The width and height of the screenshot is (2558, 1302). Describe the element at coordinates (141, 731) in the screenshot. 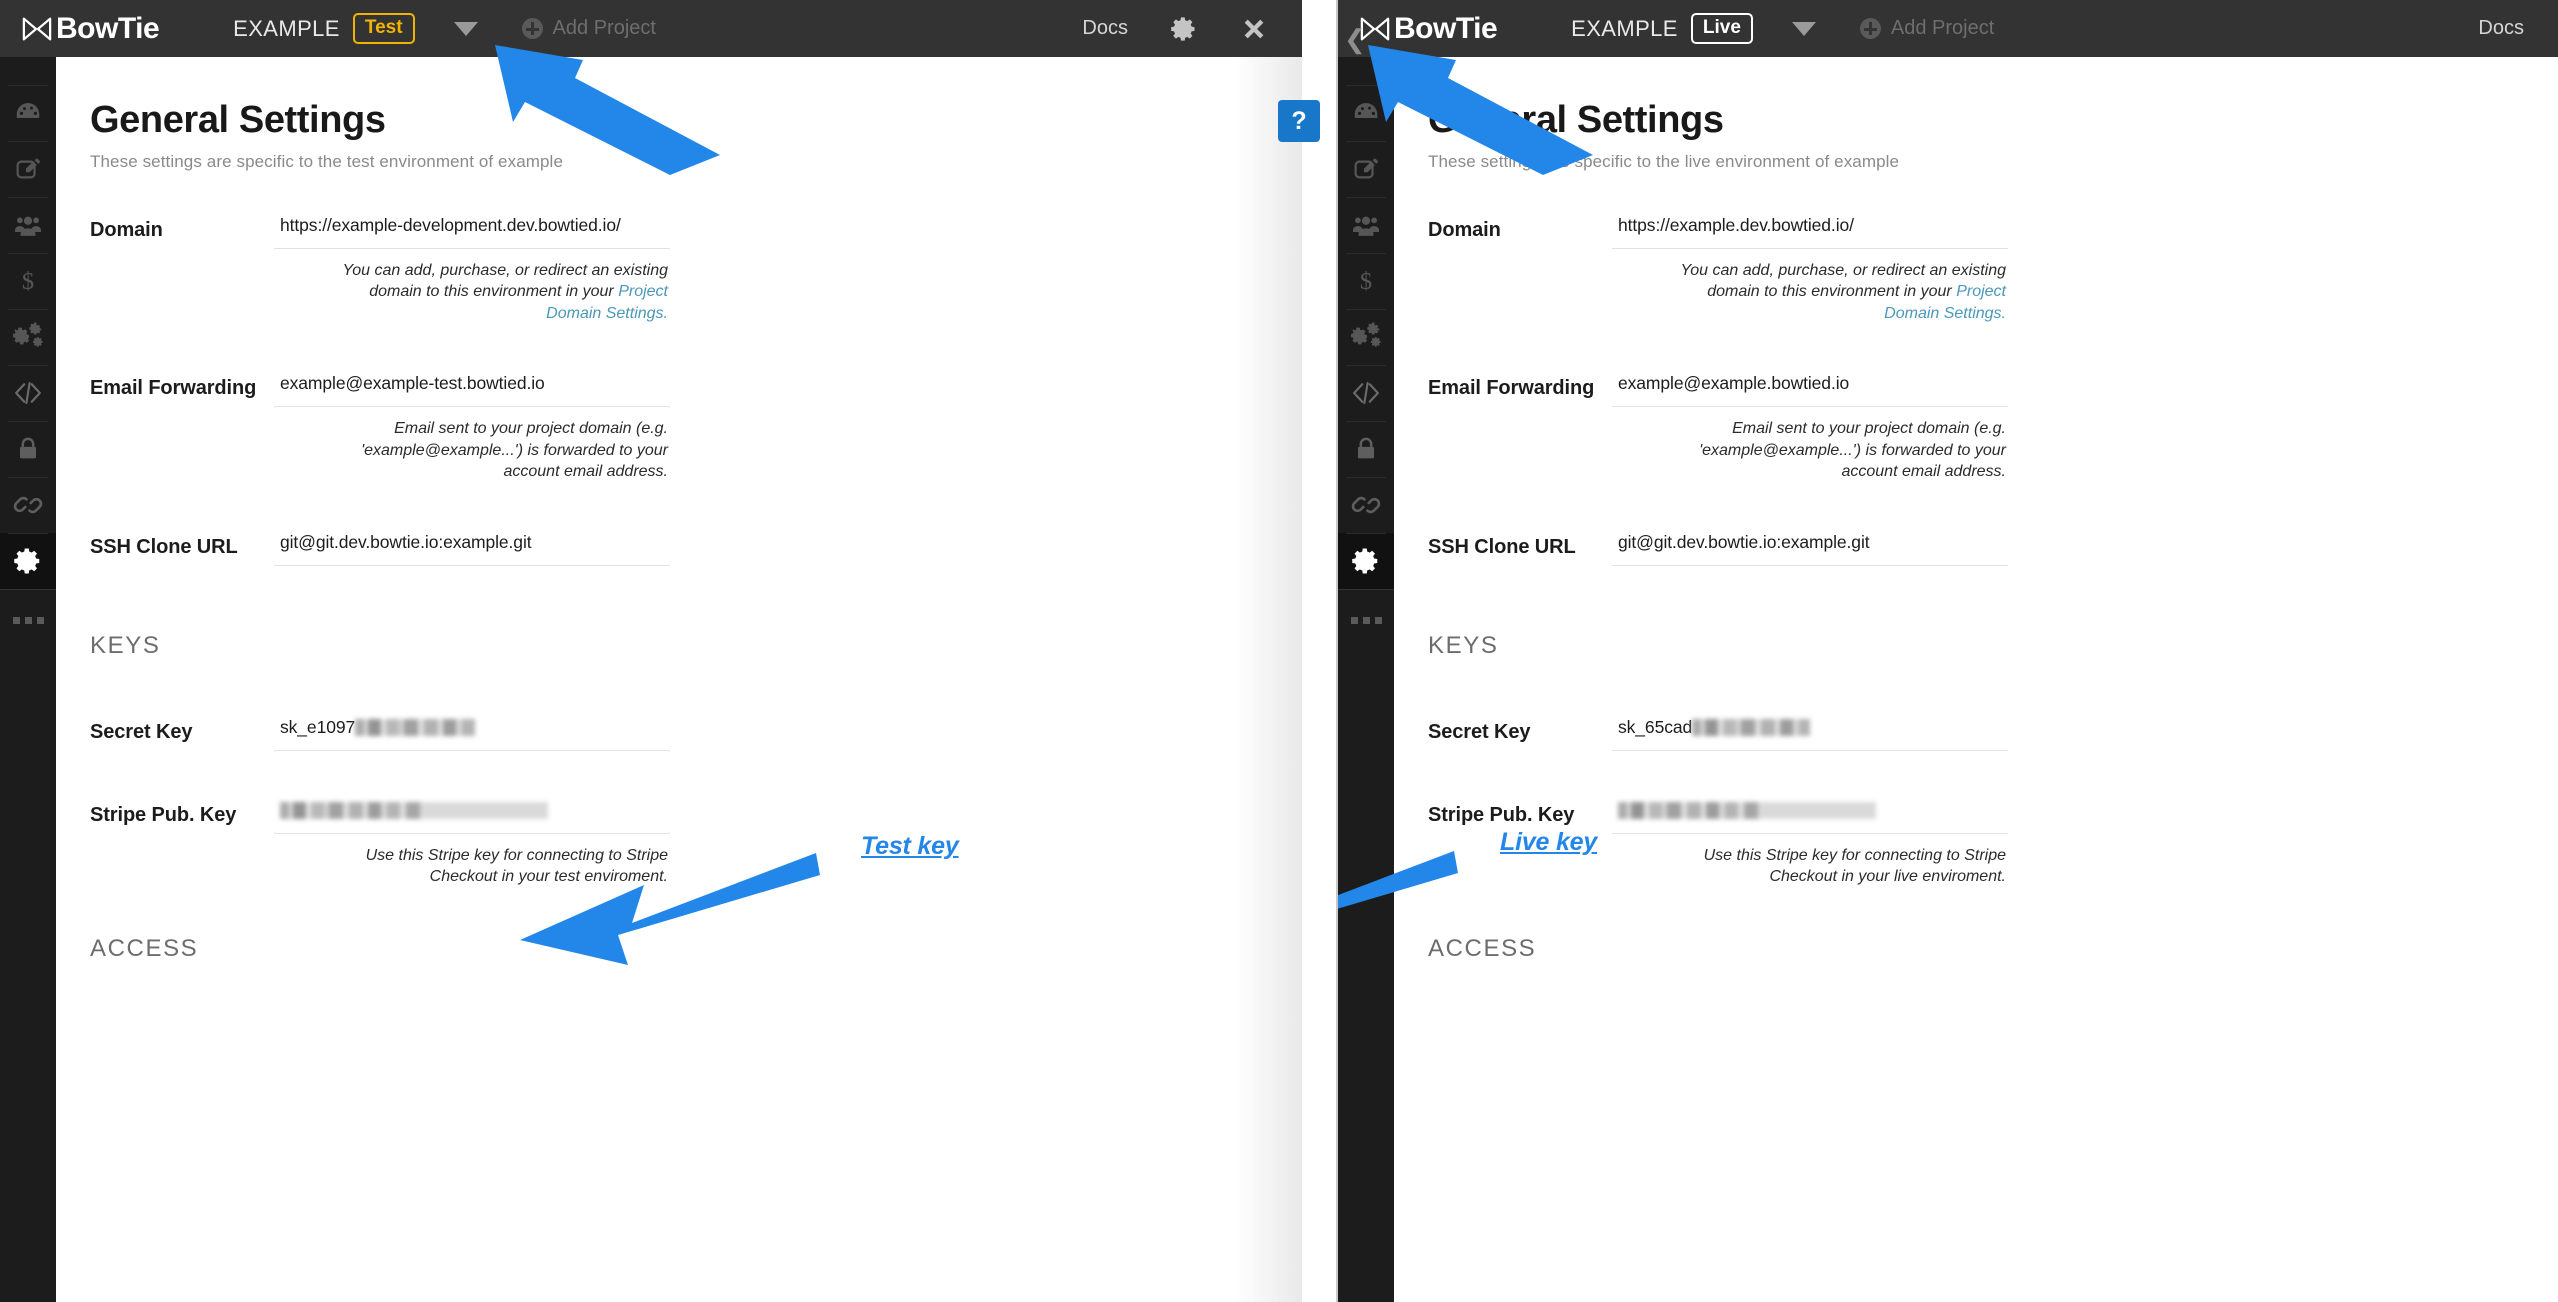

I see `row-label: Secret Key` at that location.